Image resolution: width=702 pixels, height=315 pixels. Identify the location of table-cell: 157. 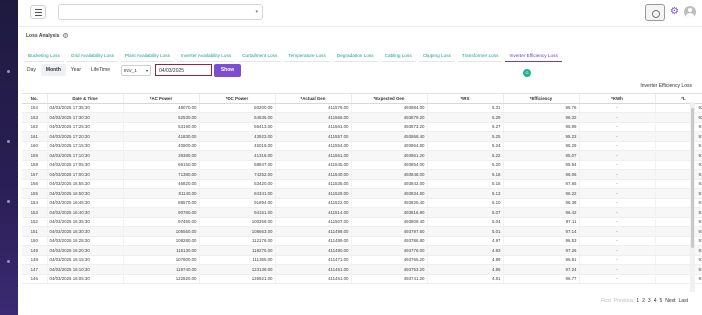
(35, 174).